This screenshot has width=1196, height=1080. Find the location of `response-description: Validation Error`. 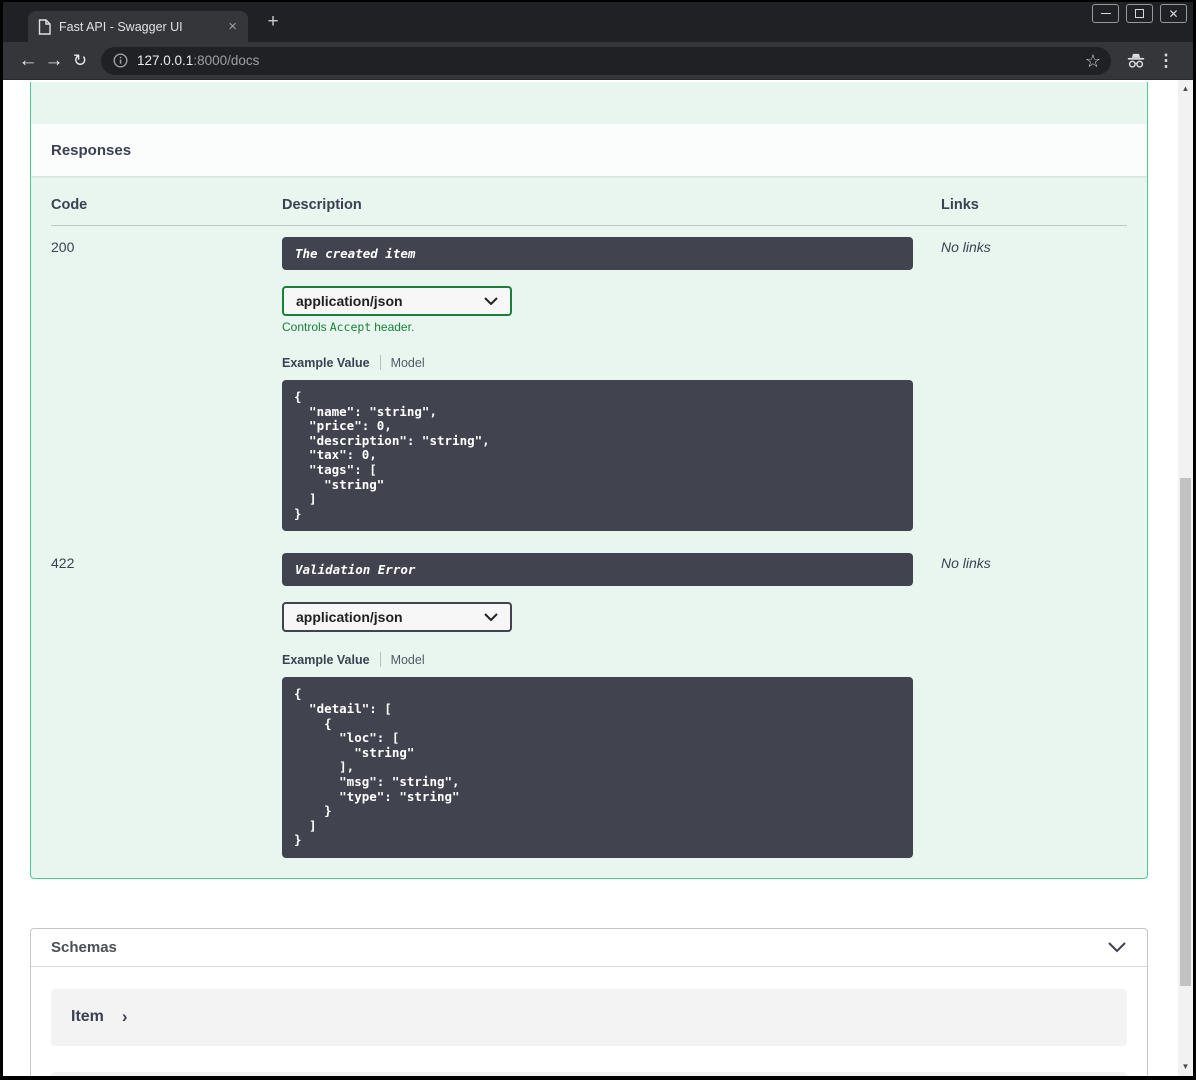

response-description: Validation Error is located at coordinates (597, 570).